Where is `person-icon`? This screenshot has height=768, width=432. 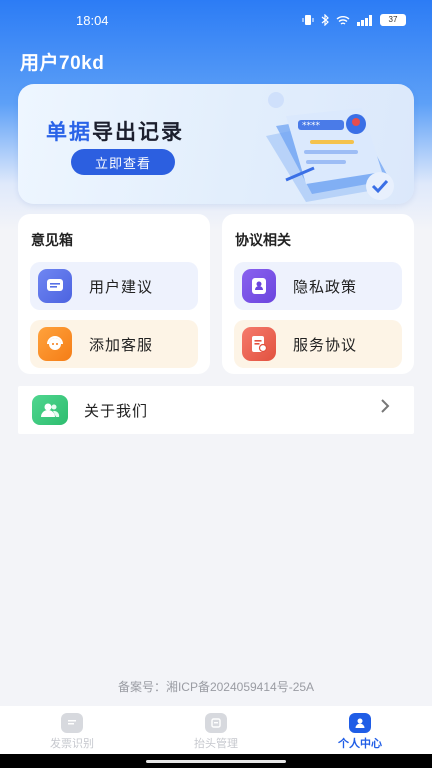 person-icon is located at coordinates (360, 723).